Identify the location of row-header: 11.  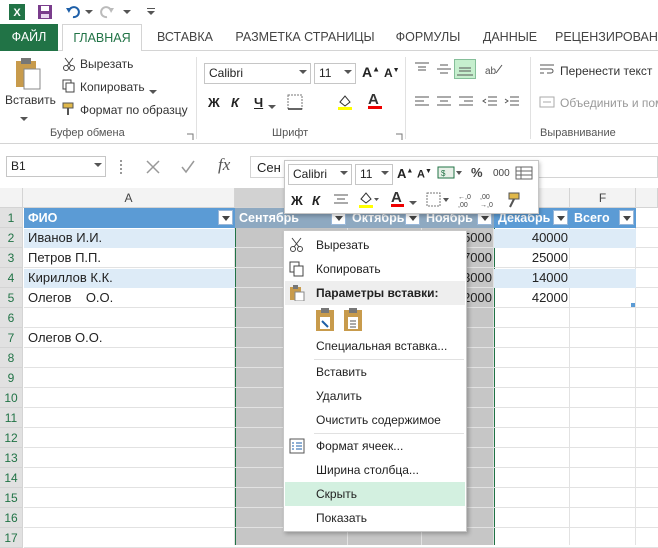
(11, 418).